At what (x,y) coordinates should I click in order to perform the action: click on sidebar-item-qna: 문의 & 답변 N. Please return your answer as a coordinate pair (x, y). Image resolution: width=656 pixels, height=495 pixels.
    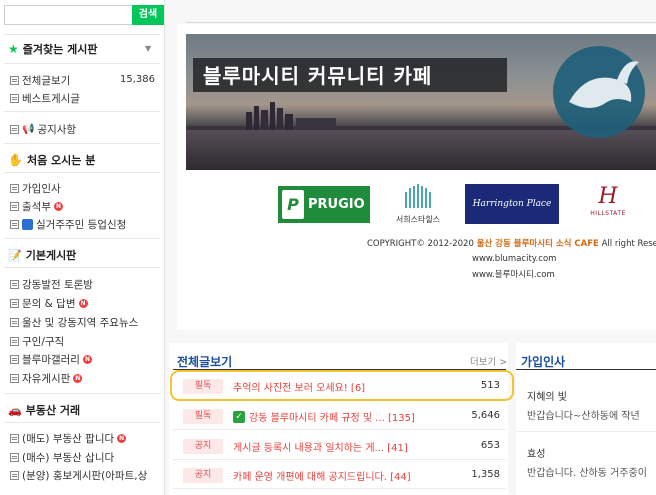
    Looking at the image, I should click on (49, 303).